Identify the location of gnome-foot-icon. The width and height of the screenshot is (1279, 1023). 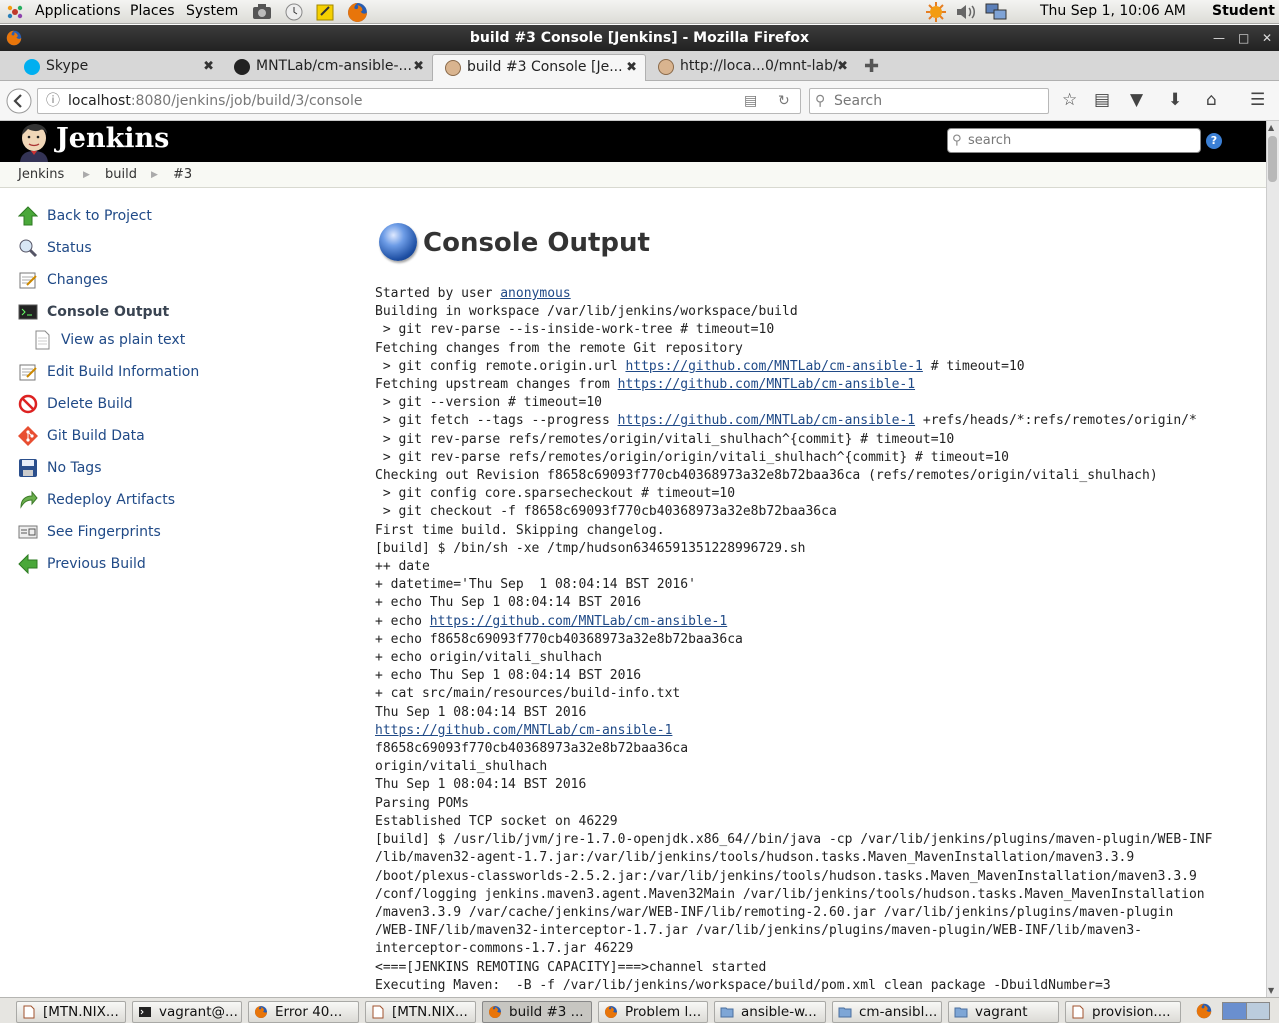
(15, 12).